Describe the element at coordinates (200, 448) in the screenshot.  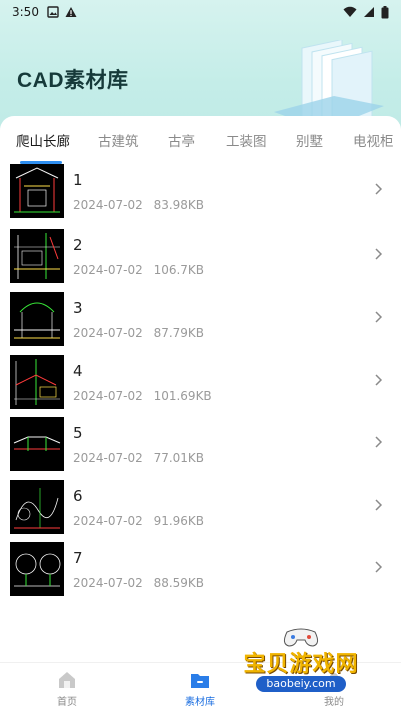
I see `list-item: 5 2024-07-02 77.01KB` at that location.